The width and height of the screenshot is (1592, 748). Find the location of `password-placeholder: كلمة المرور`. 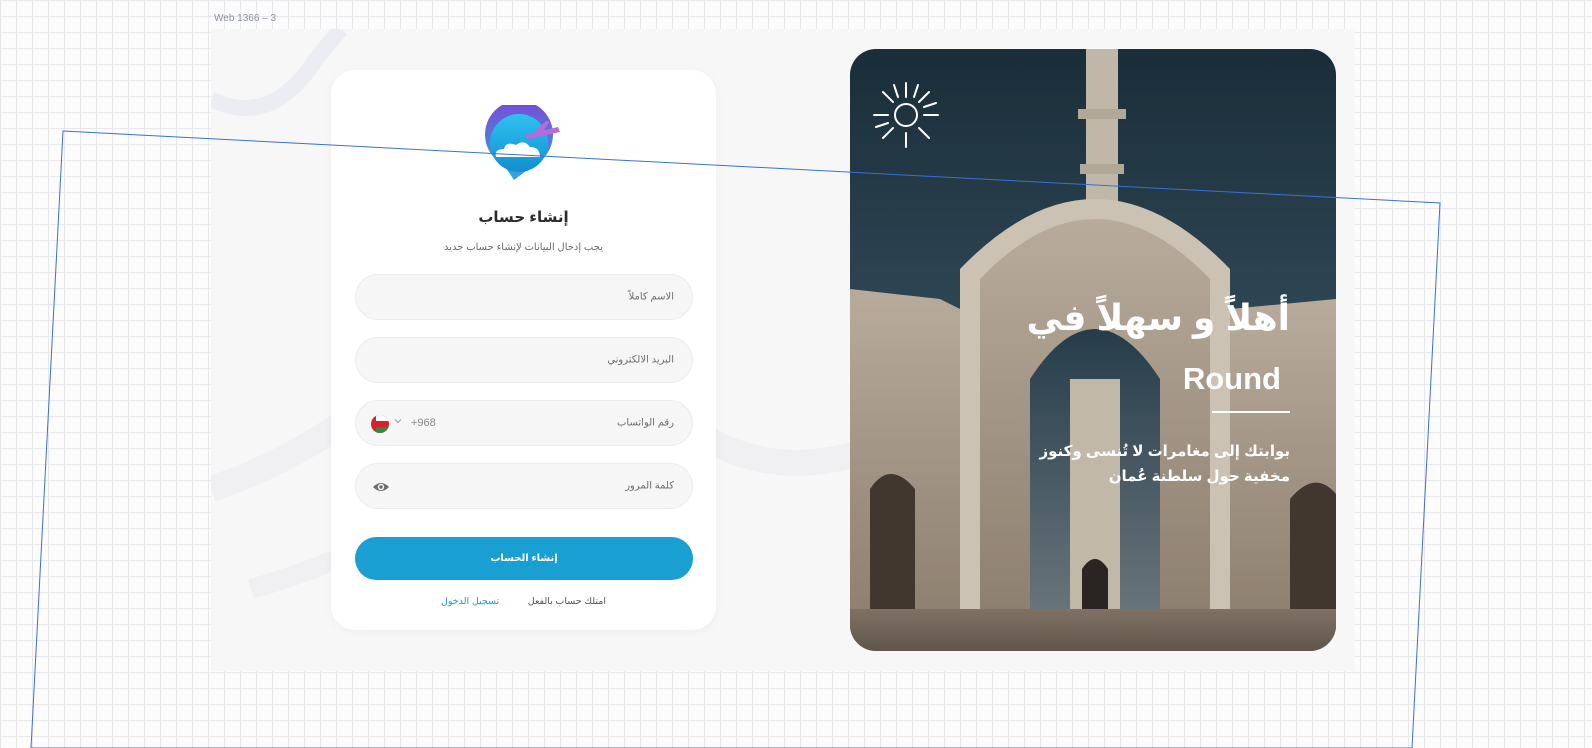

password-placeholder: كلمة المرور is located at coordinates (649, 486).